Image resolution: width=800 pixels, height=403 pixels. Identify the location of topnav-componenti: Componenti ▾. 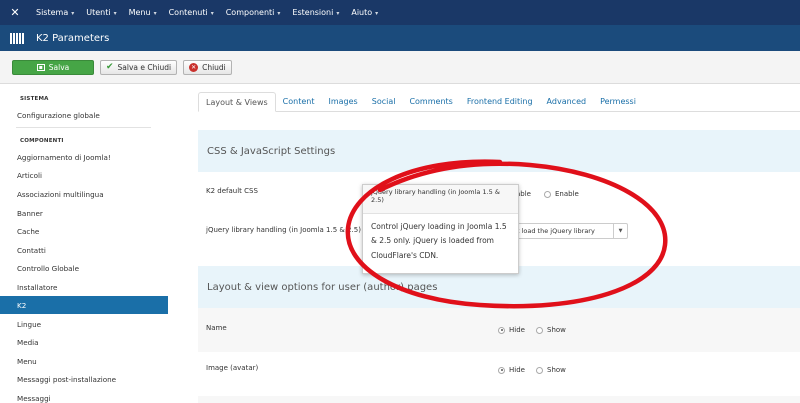
(253, 12).